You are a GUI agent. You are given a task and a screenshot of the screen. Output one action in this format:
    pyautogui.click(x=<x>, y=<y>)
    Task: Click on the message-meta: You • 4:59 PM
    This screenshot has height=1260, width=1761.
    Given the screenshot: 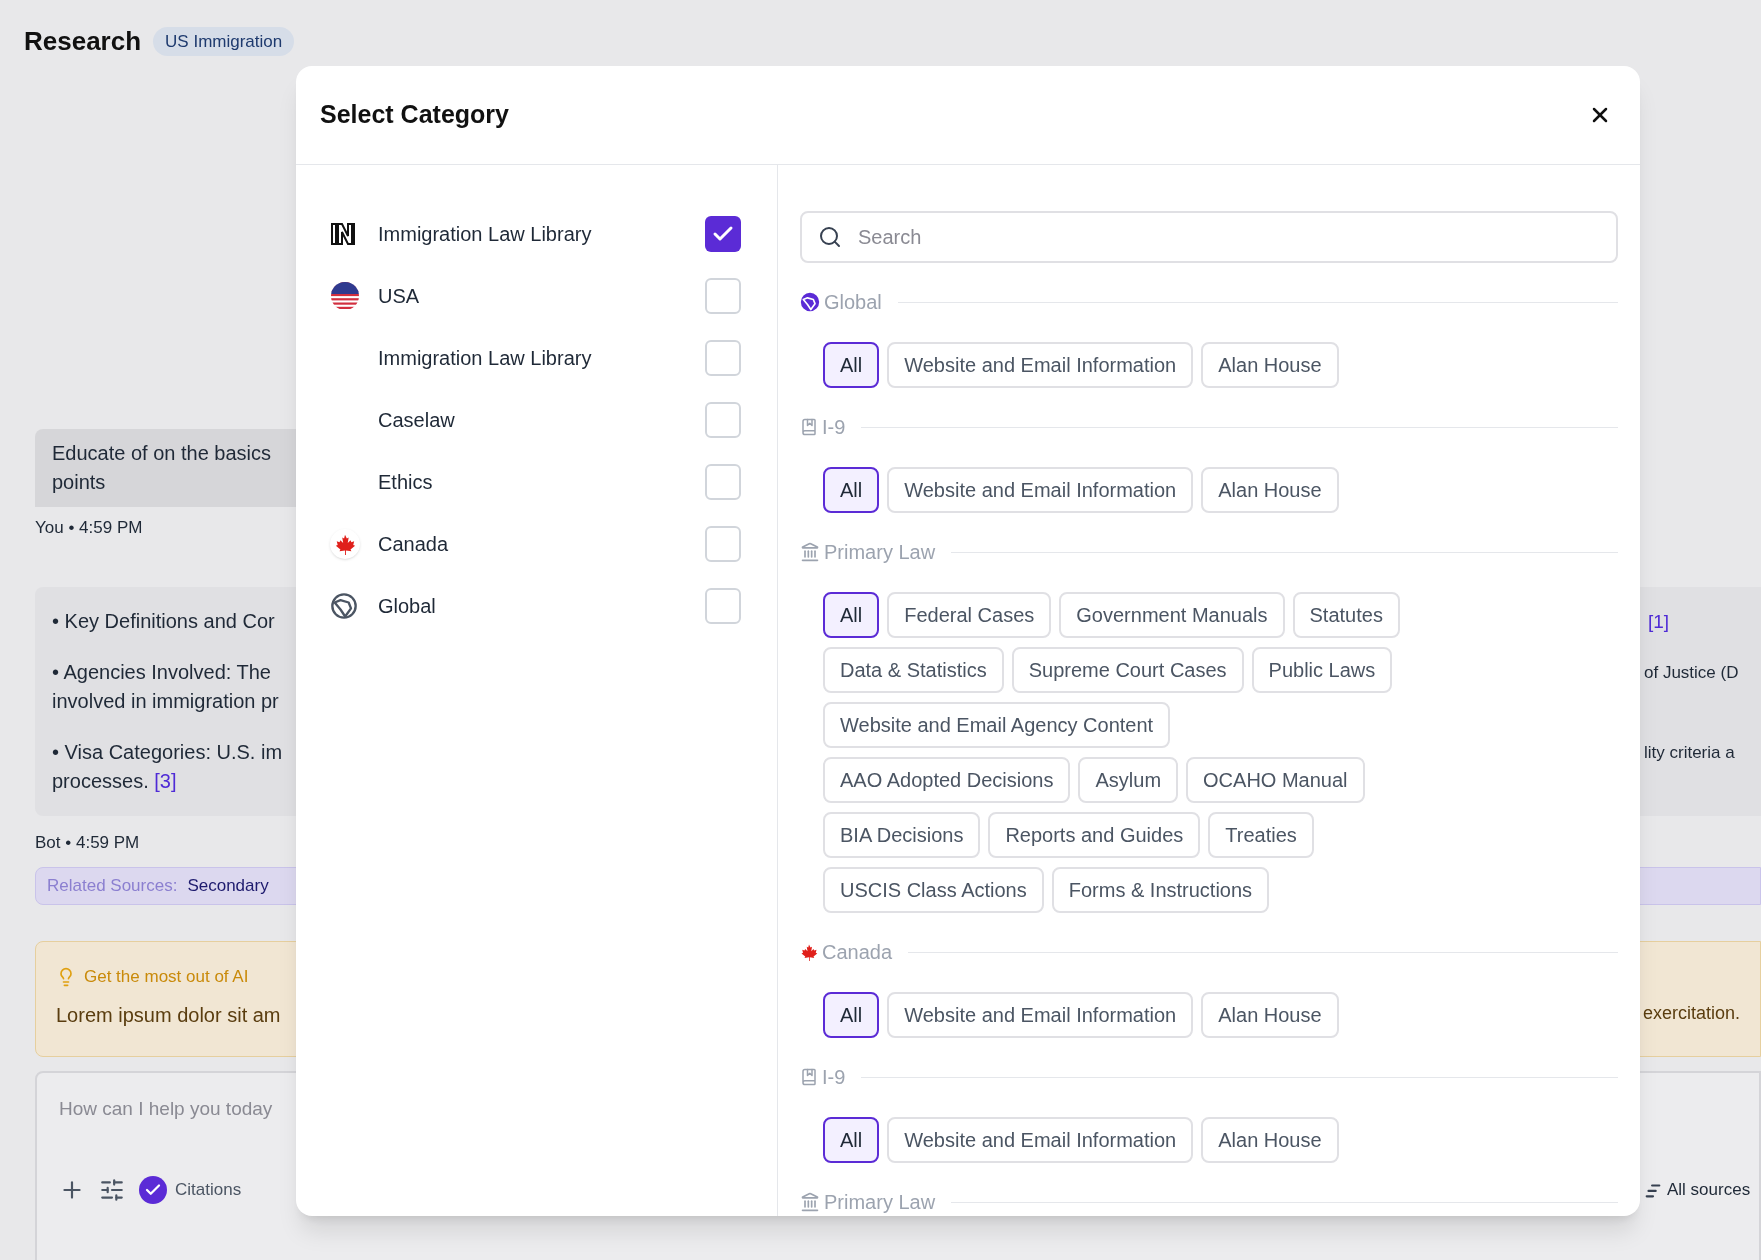 What is the action you would take?
    pyautogui.click(x=89, y=528)
    